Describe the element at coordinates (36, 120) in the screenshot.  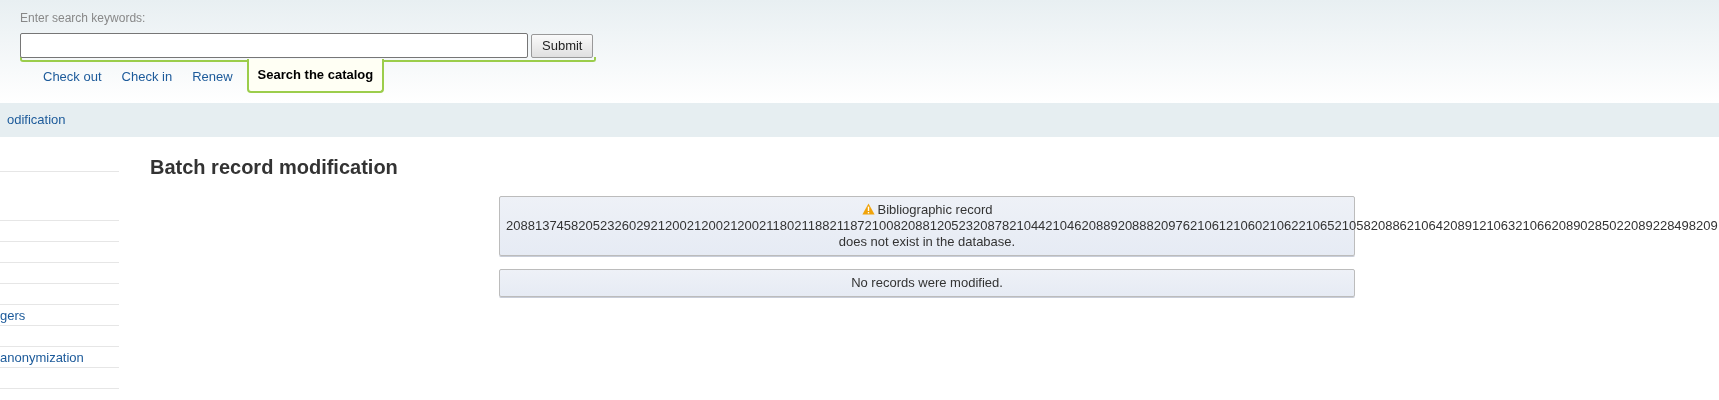
I see `breadcrumb-link: odification` at that location.